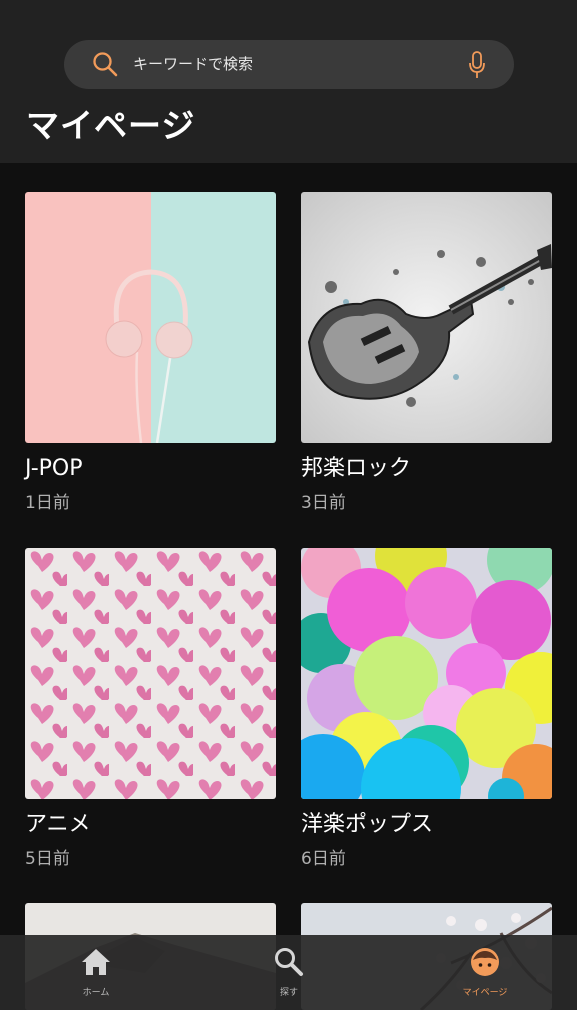  Describe the element at coordinates (323, 859) in the screenshot. I see `playlist-date: 6日前` at that location.